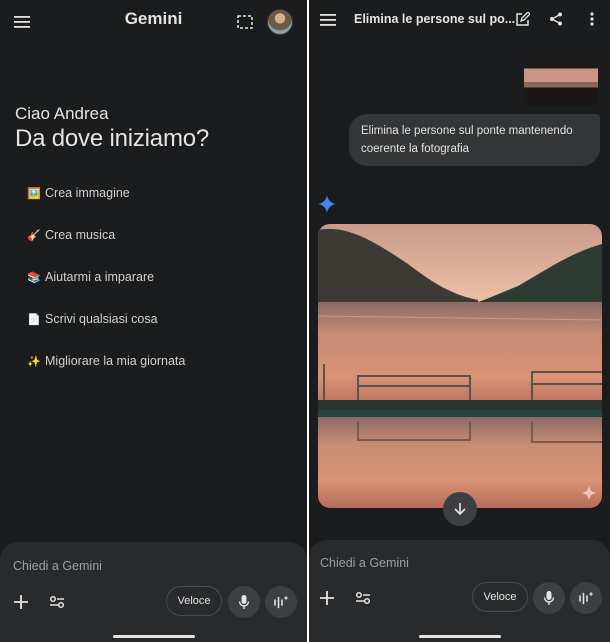 The width and height of the screenshot is (610, 642). I want to click on suggestion-label: Migliorare la mia giornata, so click(115, 361).